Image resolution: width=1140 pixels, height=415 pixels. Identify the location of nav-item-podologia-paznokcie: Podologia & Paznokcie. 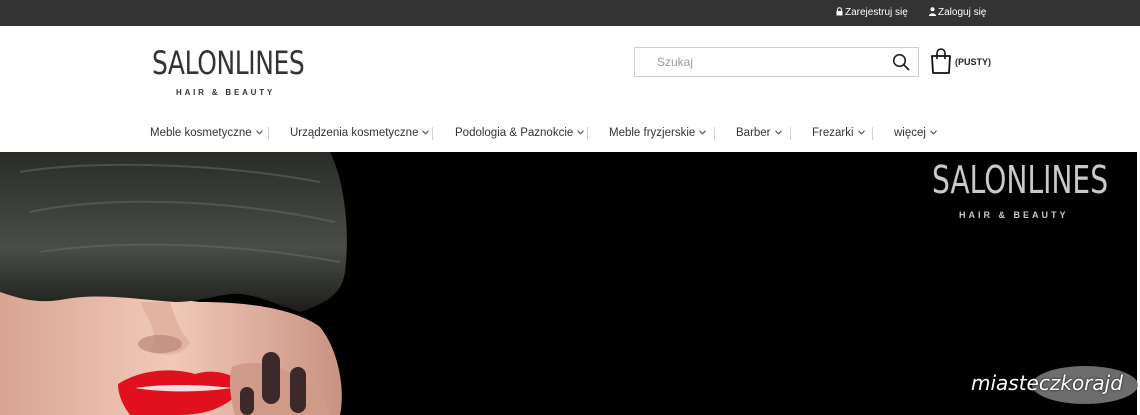
(520, 133).